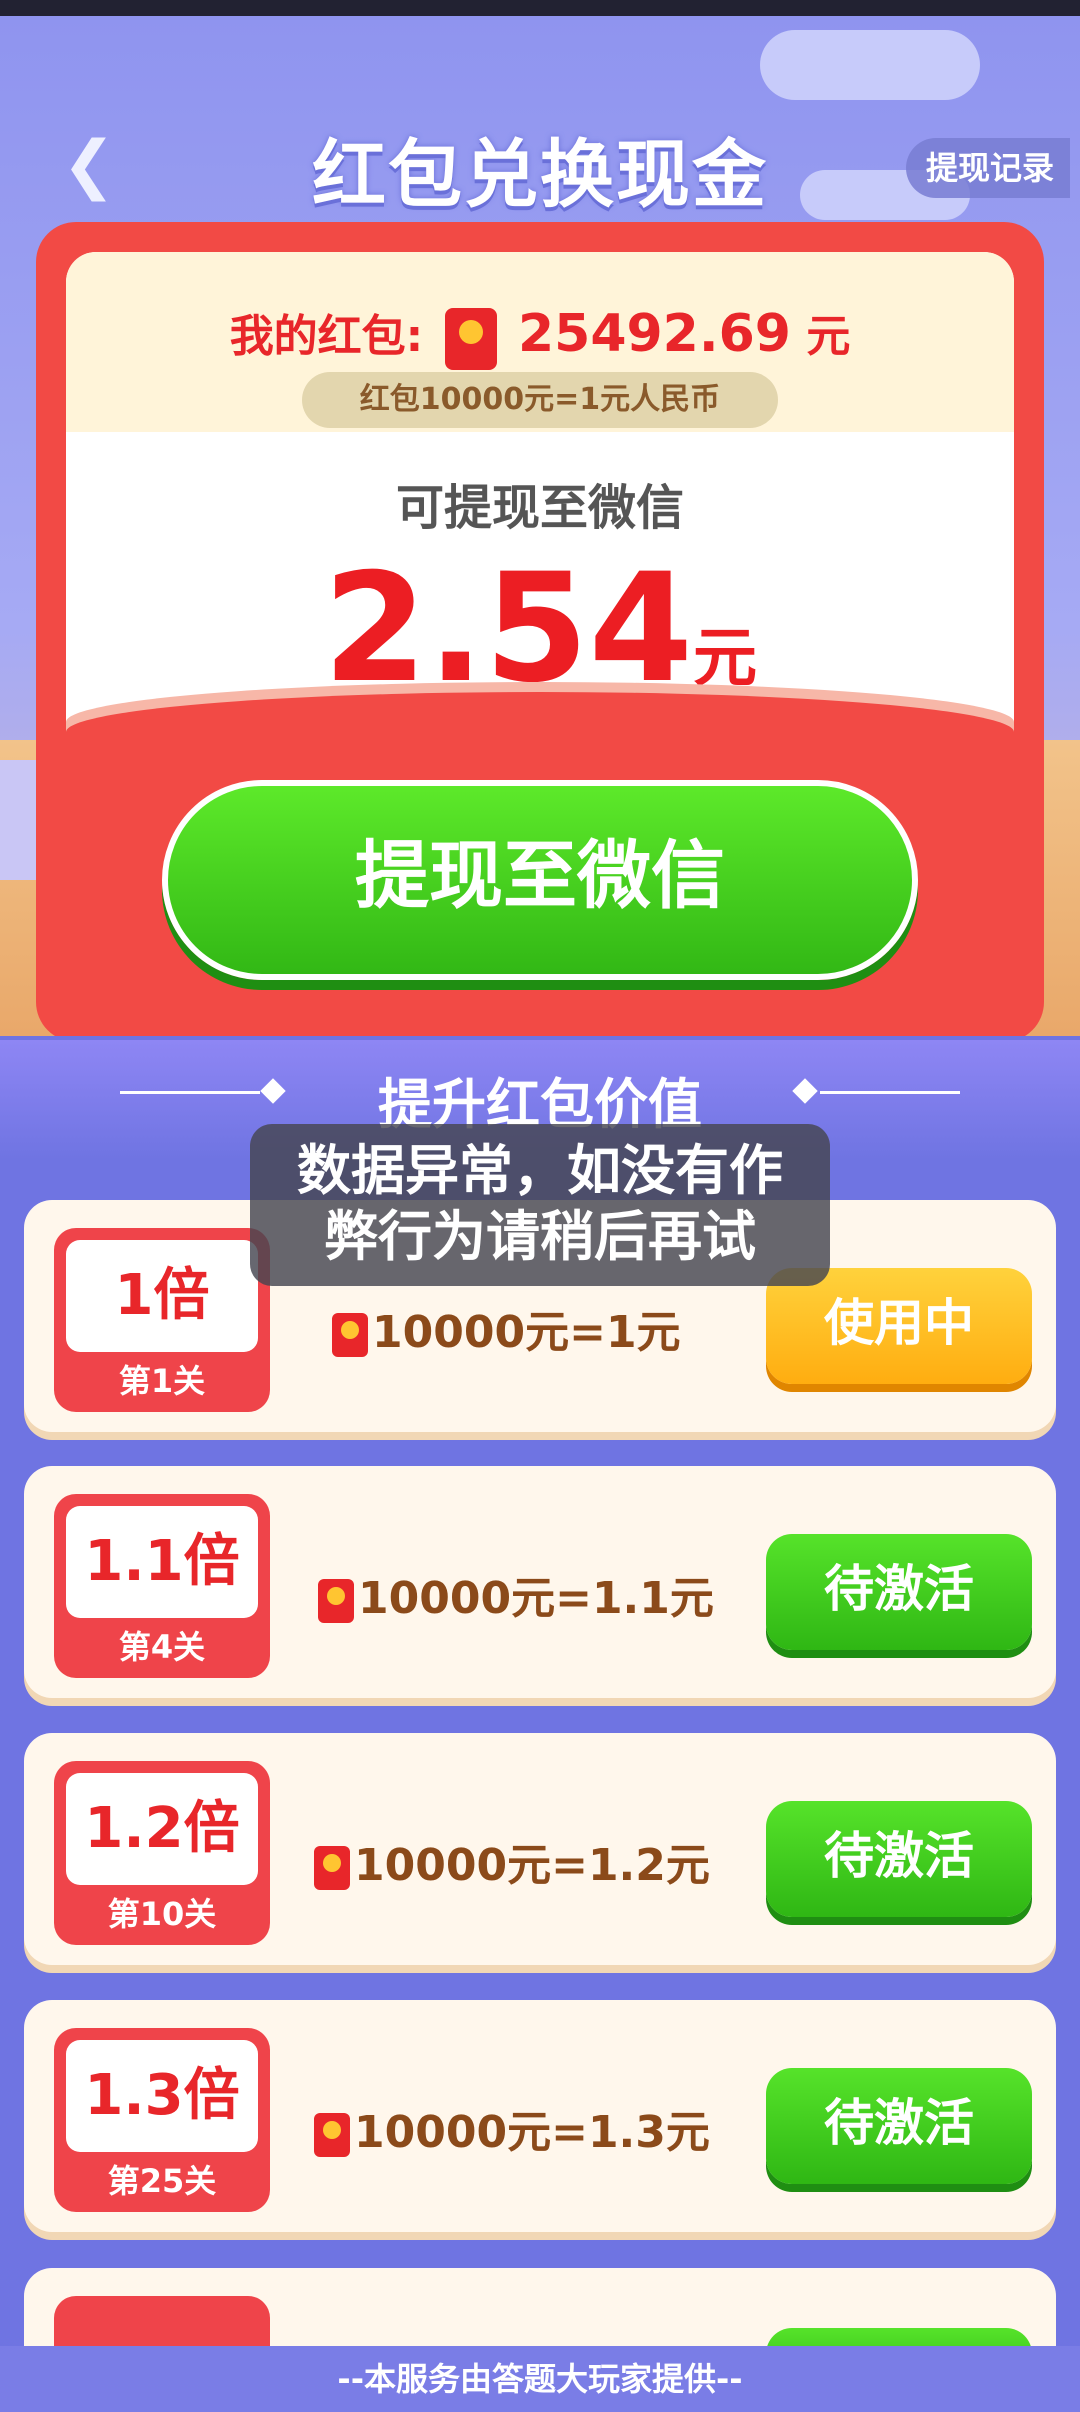  I want to click on cloud-decoration, so click(870, 65).